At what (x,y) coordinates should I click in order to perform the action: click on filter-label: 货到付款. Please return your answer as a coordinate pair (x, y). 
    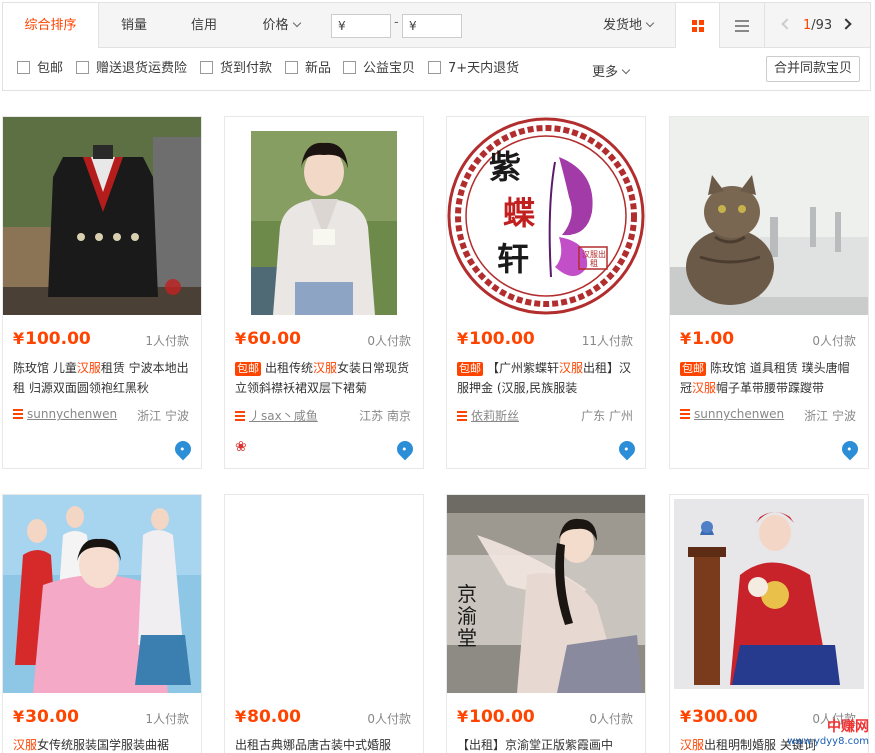
    Looking at the image, I should click on (246, 68).